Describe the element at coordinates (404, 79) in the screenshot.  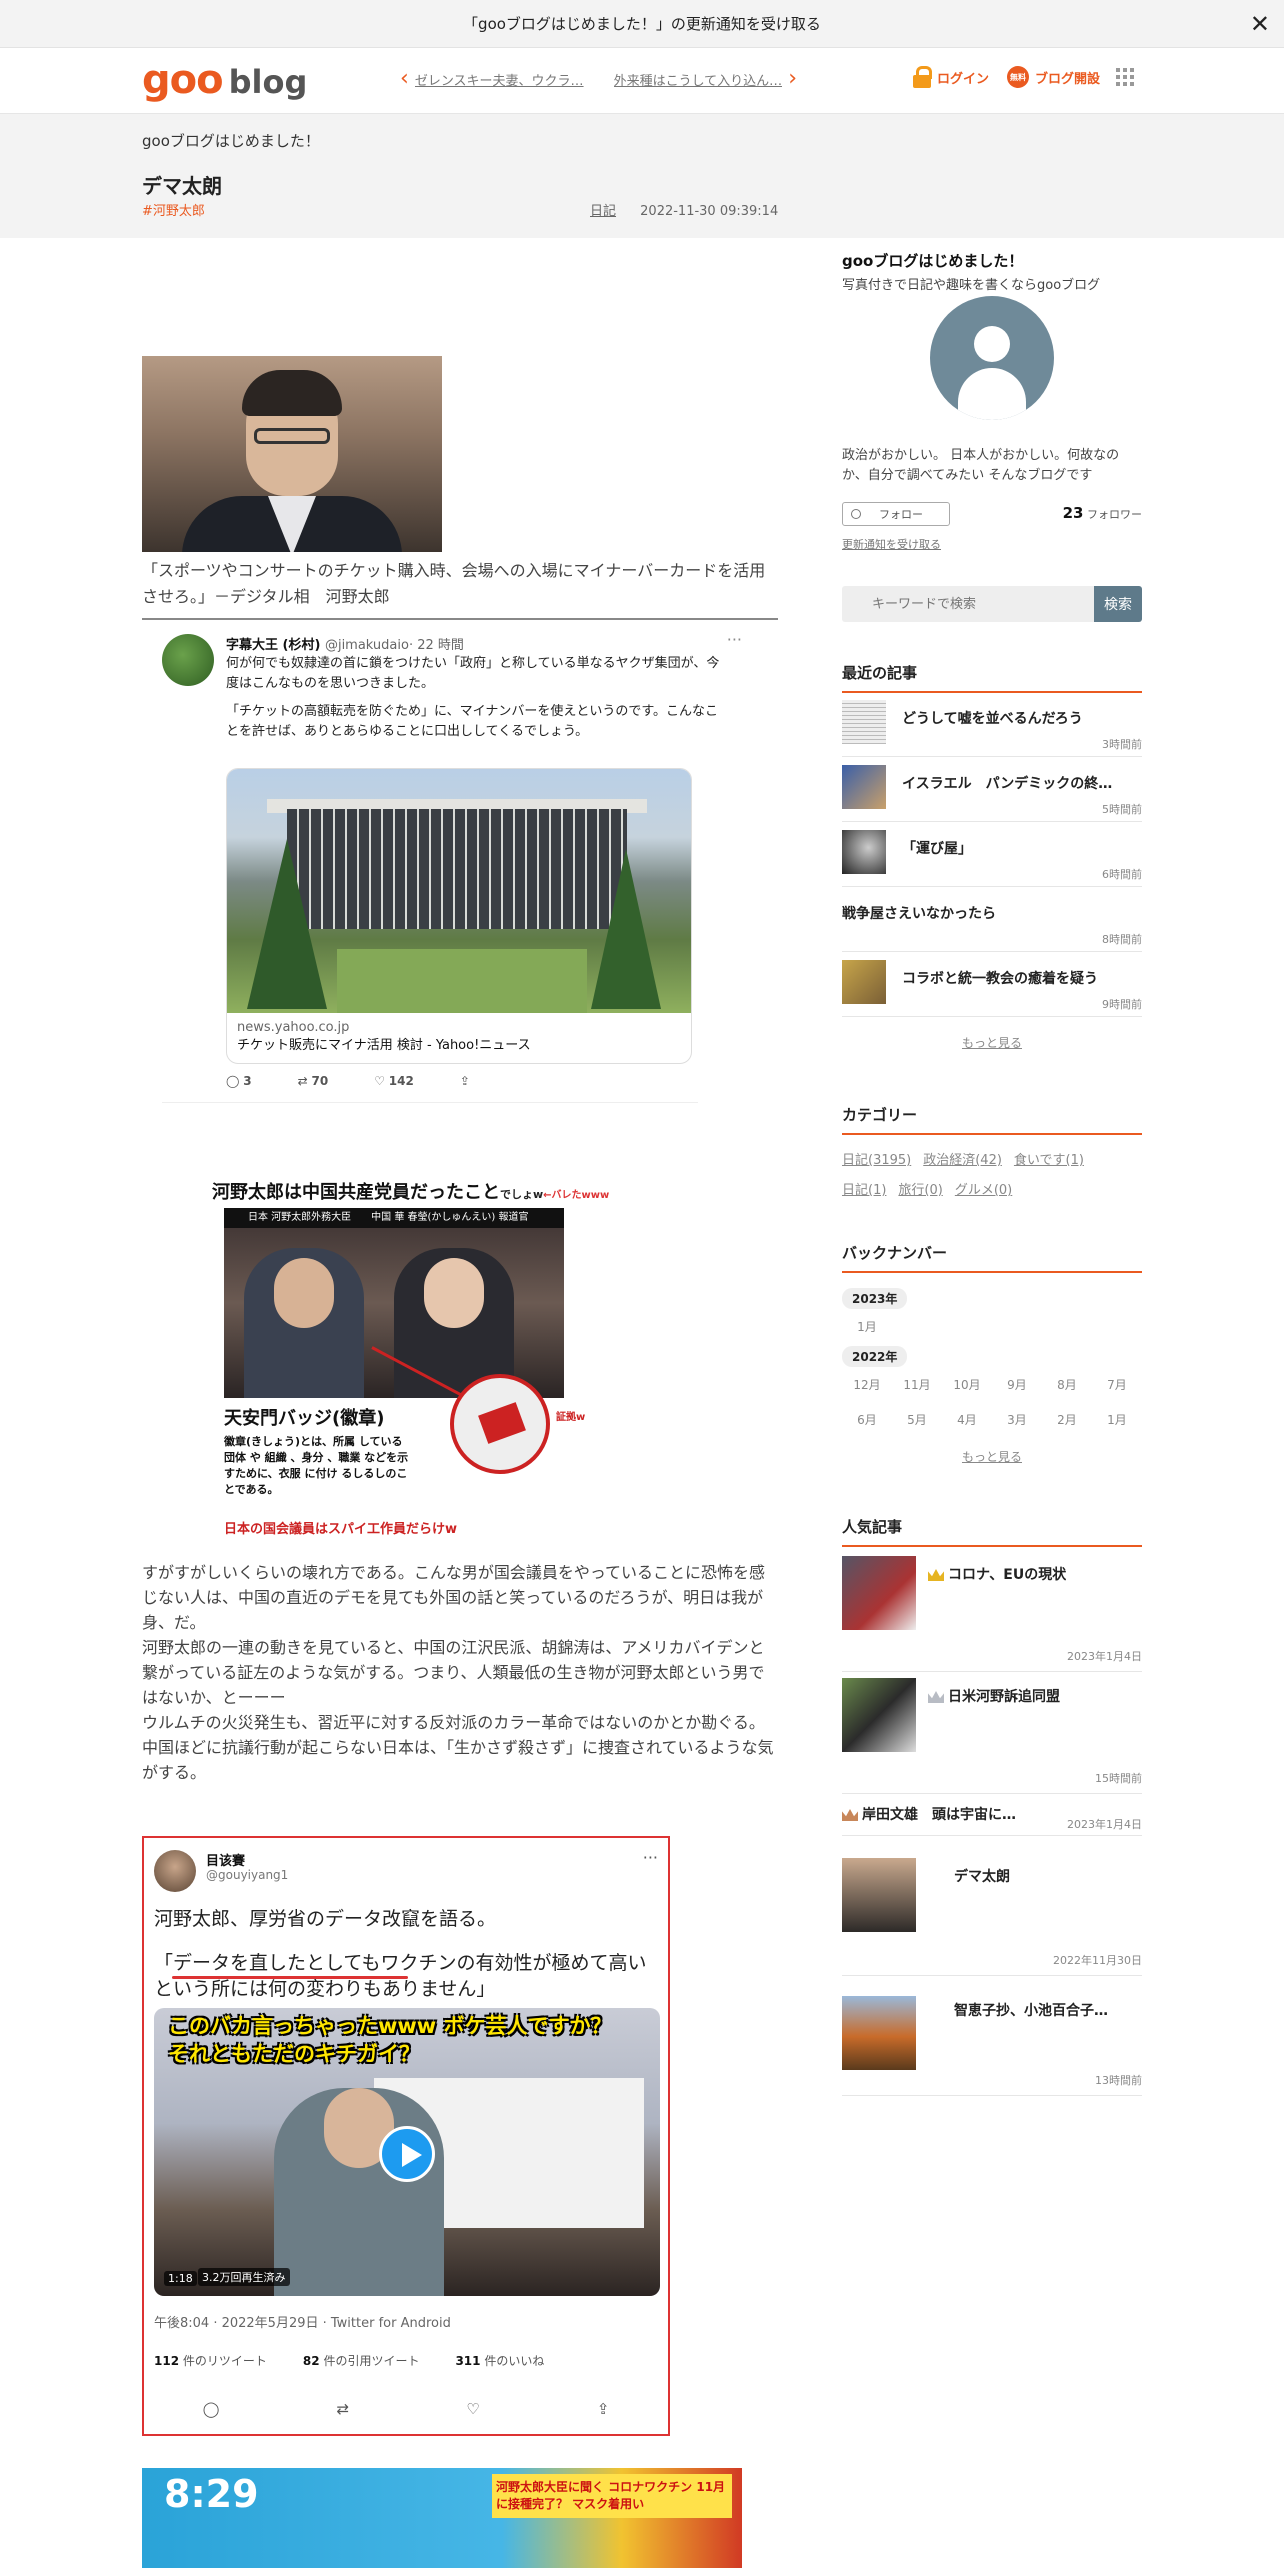
I see `chevron-left-icon: ‹` at that location.